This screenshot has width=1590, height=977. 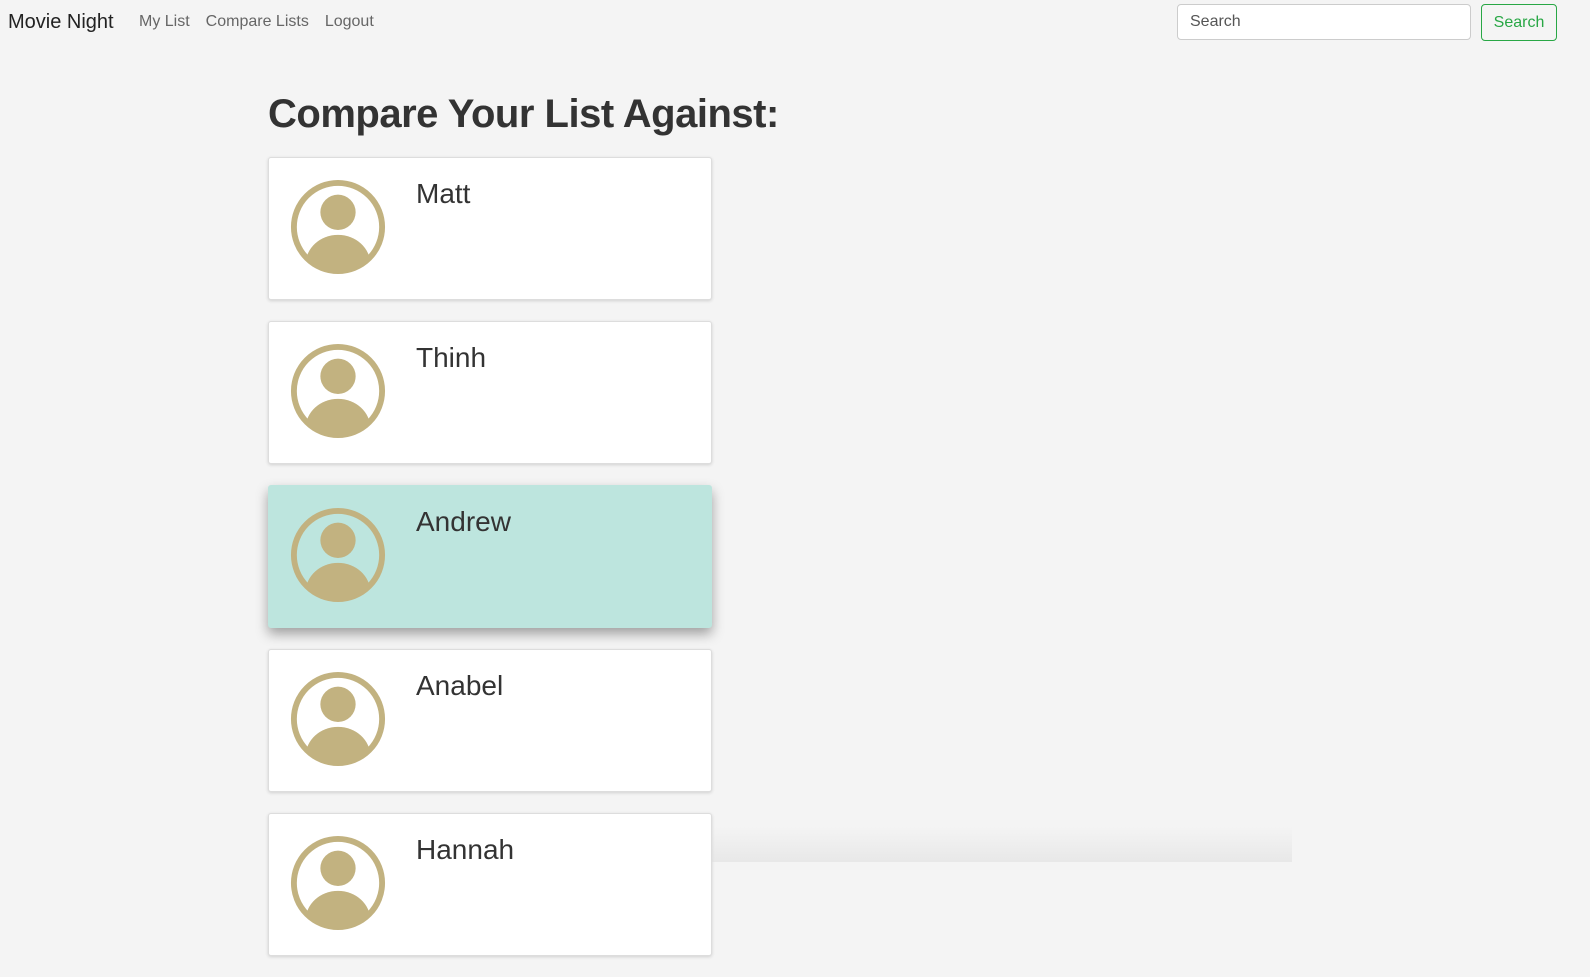 What do you see at coordinates (61, 22) in the screenshot?
I see `brand-link: Movie Night` at bounding box center [61, 22].